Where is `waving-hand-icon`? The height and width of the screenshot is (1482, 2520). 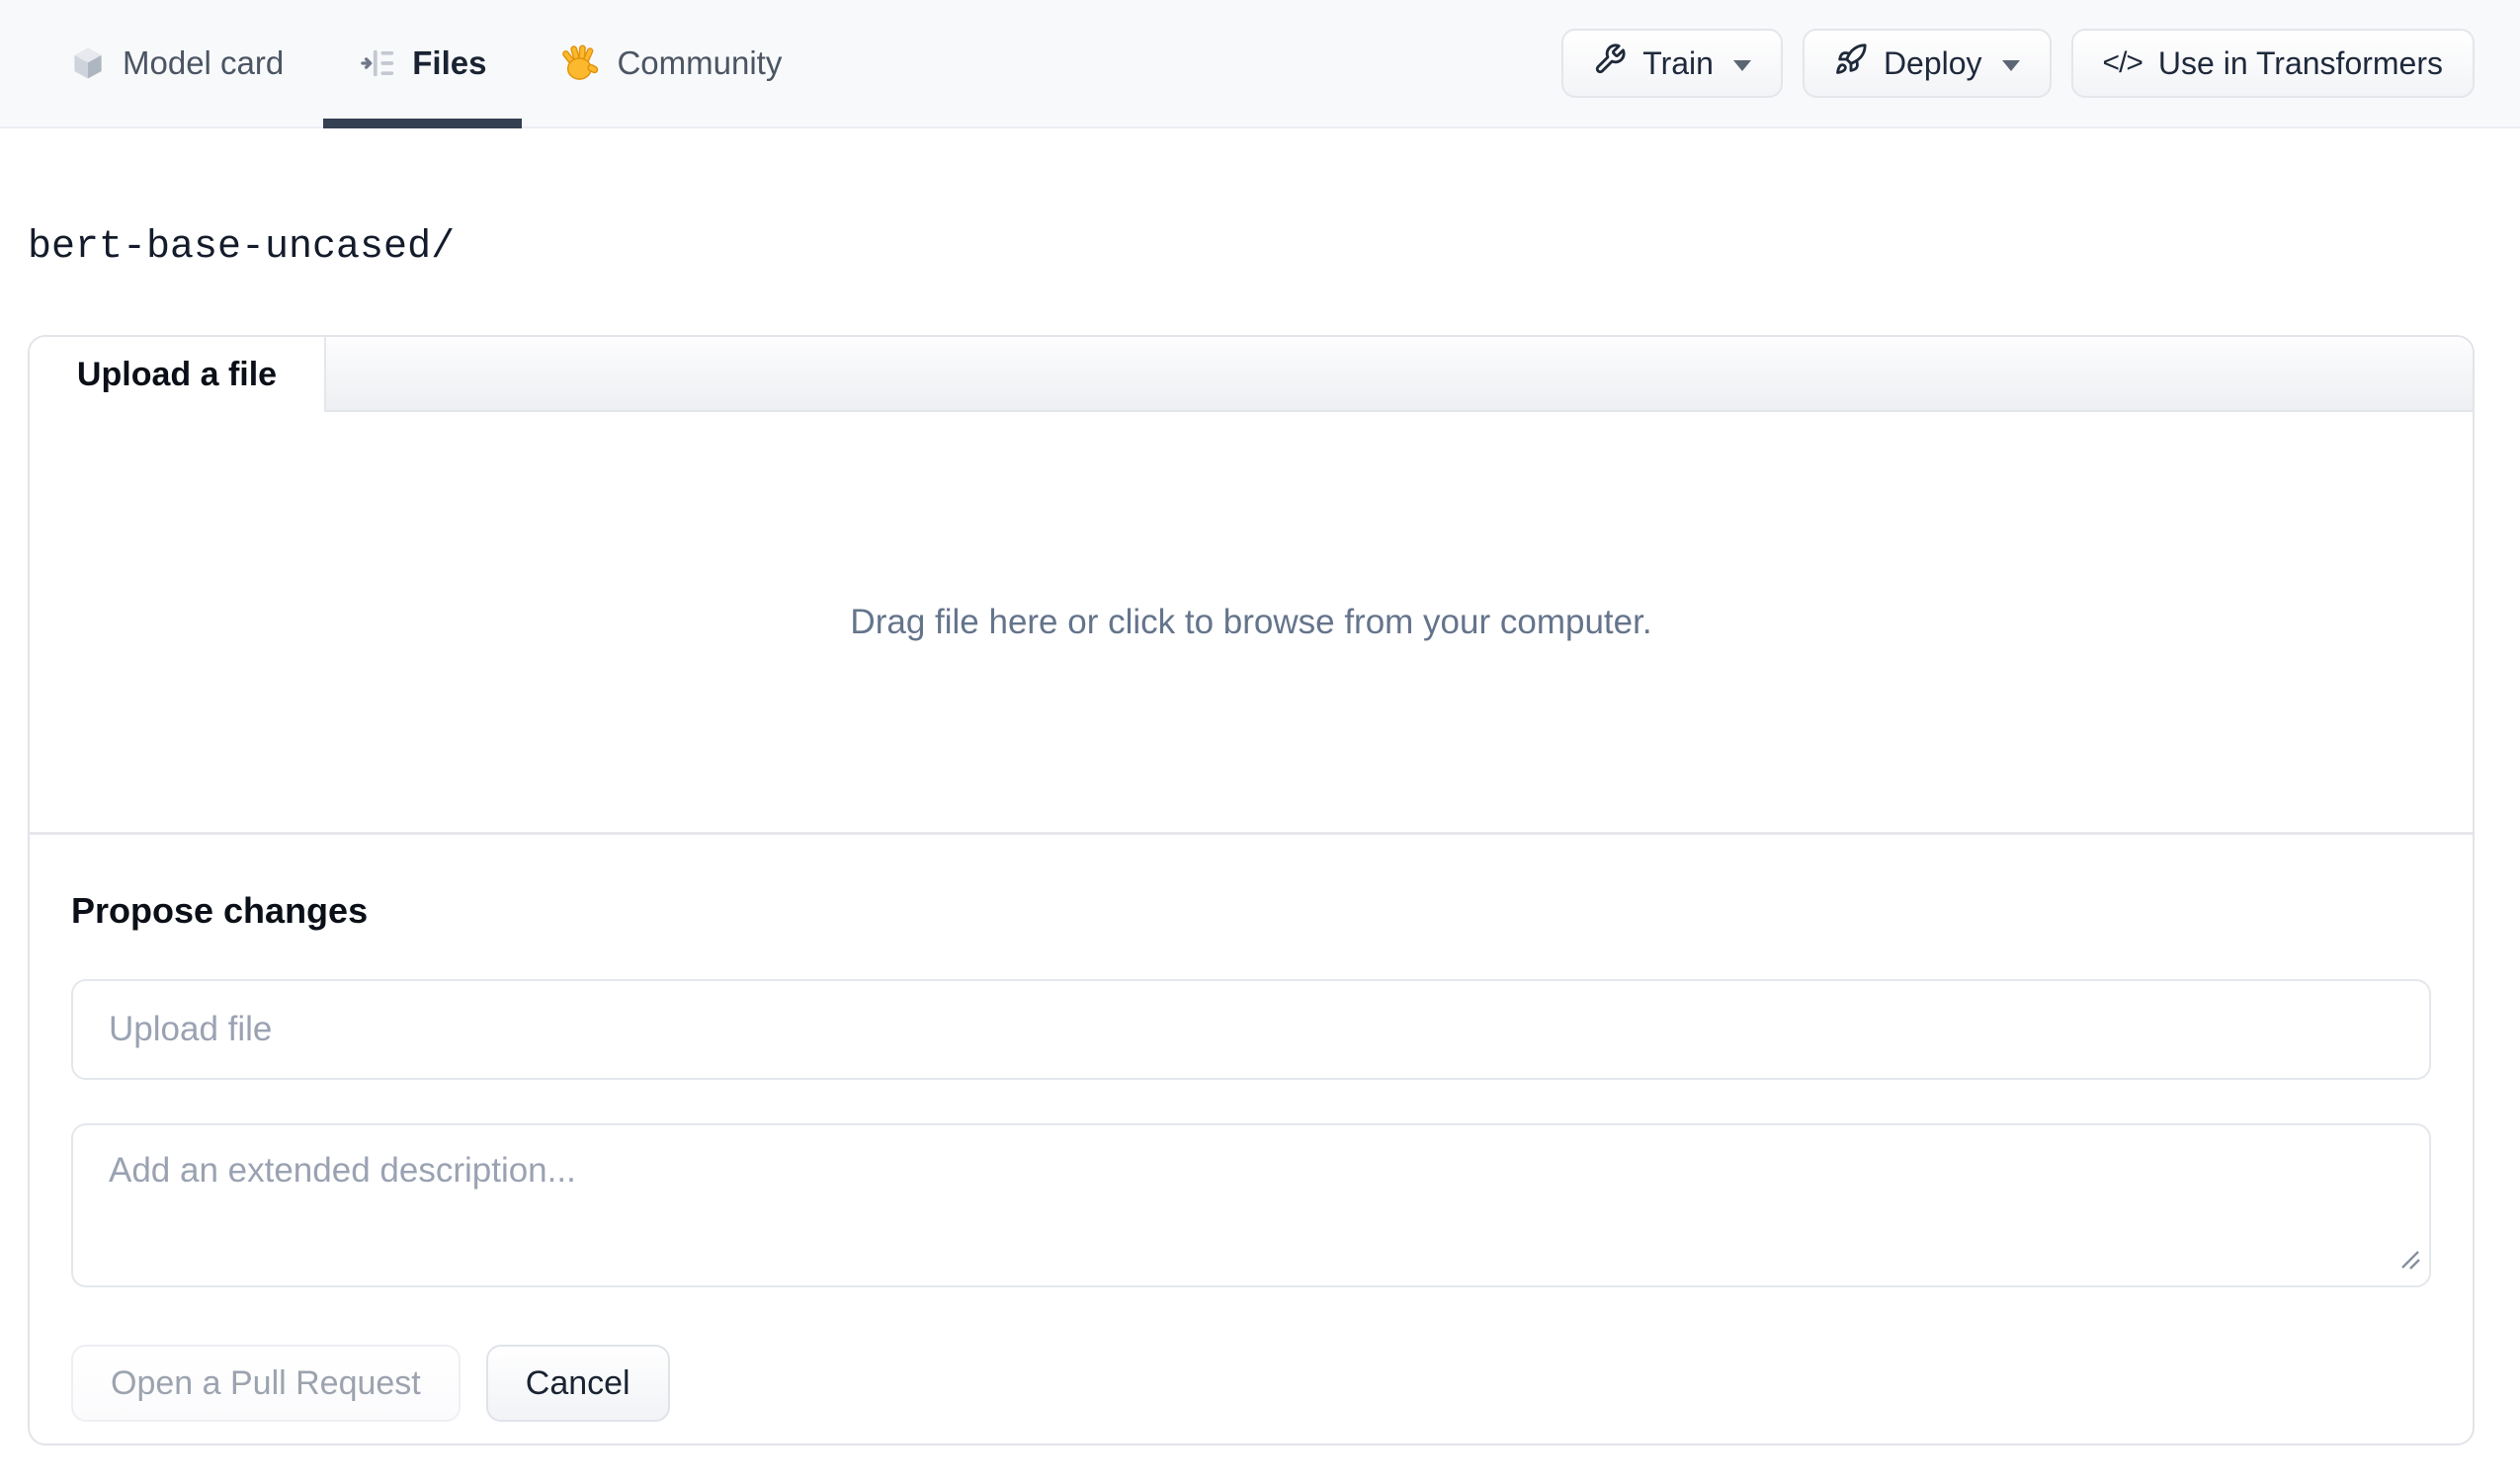 waving-hand-icon is located at coordinates (581, 63).